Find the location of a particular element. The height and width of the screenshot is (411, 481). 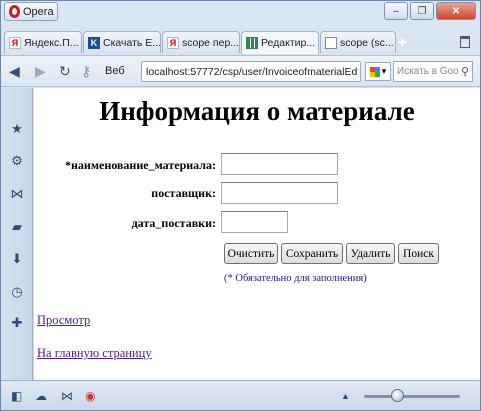

web-label: Веб is located at coordinates (115, 71).